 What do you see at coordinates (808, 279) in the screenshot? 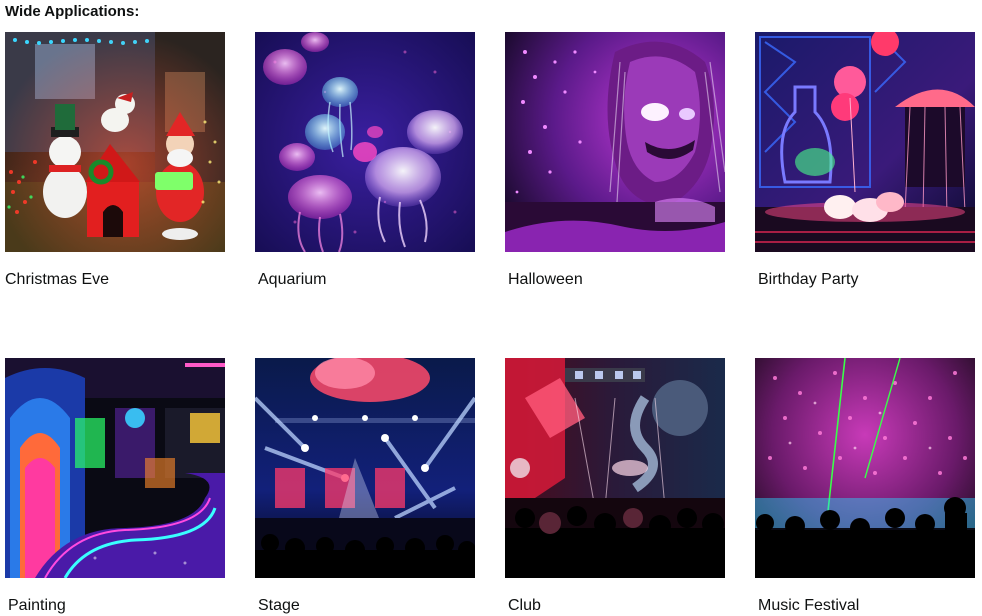
I see `card-label: Birthday Party` at bounding box center [808, 279].